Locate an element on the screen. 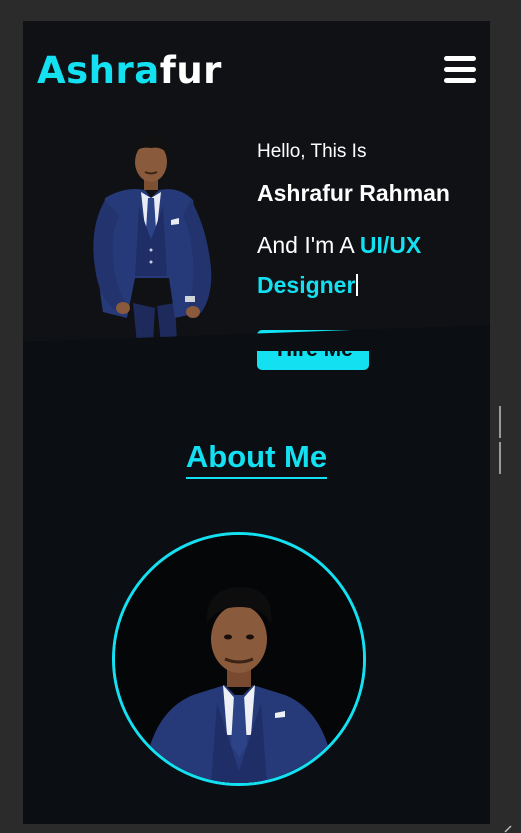  typing-cursor is located at coordinates (357, 285).